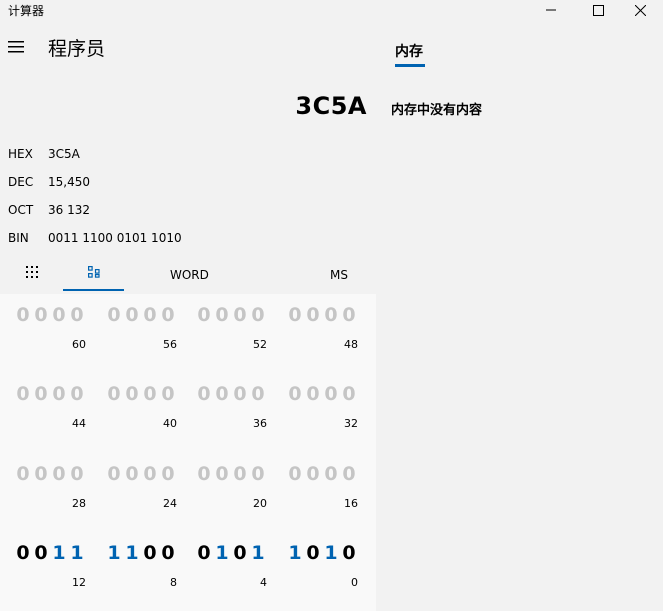  Describe the element at coordinates (188, 238) in the screenshot. I see `radix-bin: BIN 0011 1100 0101 1010` at that location.